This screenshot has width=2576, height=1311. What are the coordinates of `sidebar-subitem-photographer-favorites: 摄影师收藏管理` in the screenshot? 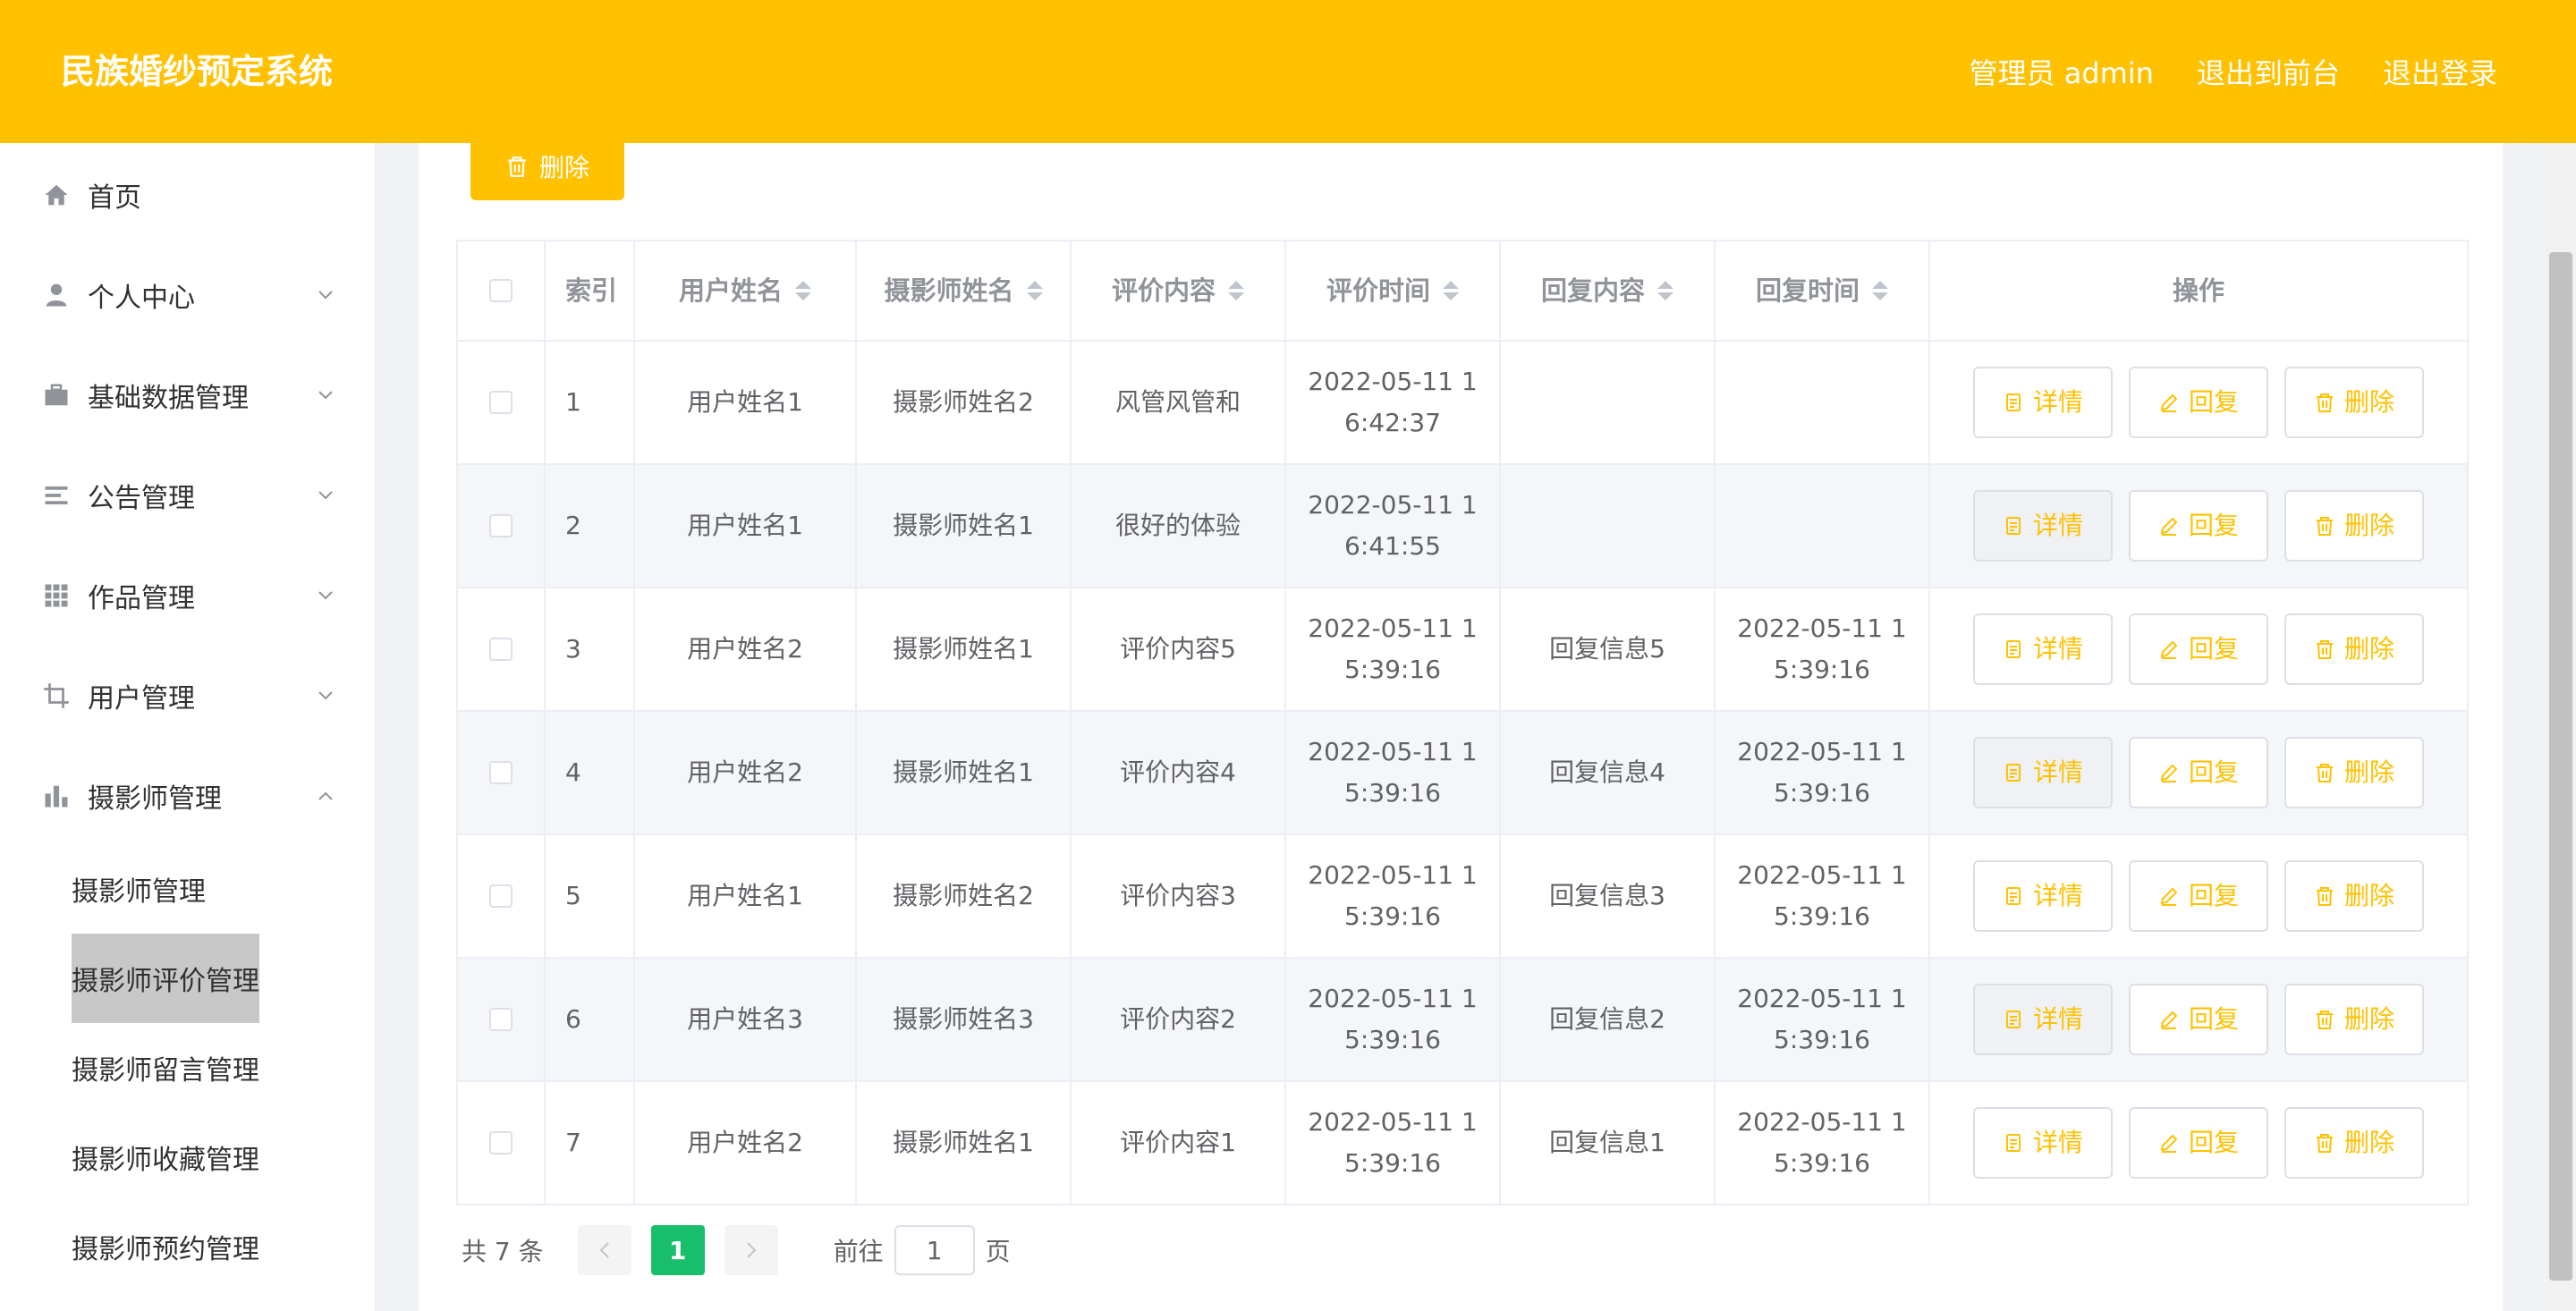 It's located at (165, 1157).